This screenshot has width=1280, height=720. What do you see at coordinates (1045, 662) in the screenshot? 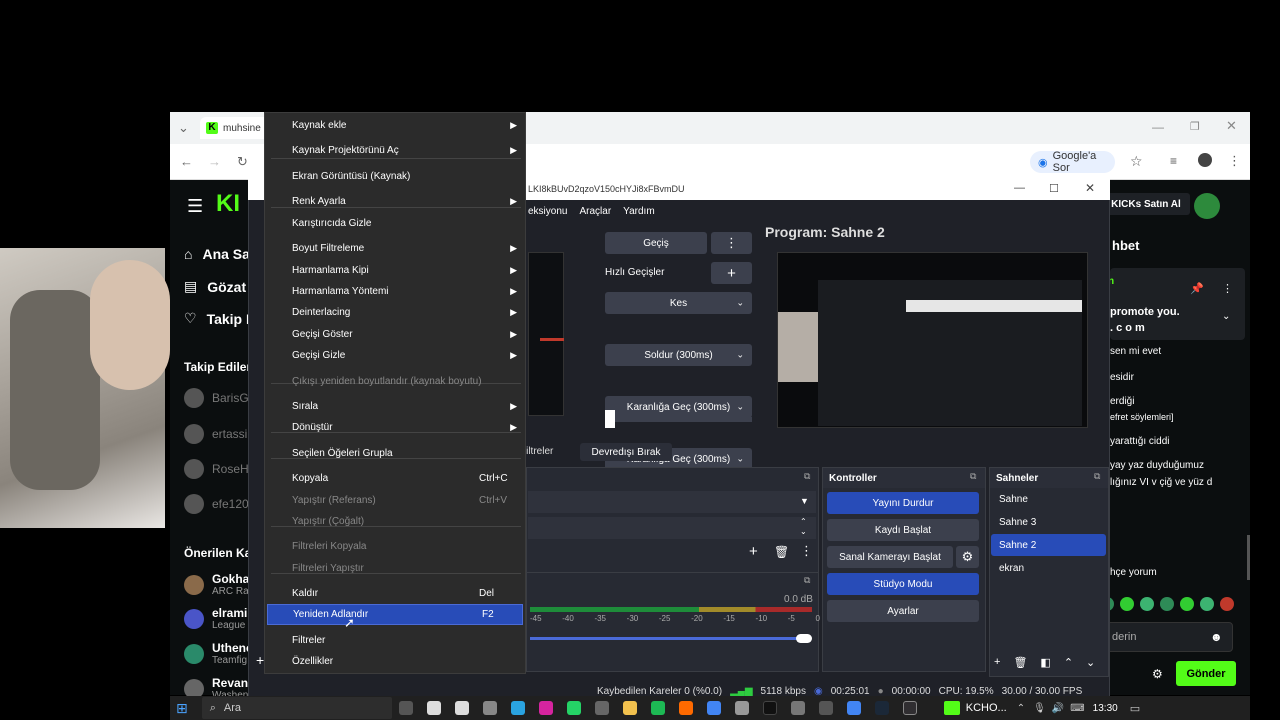
I see `scene-filter-icon: ◧` at bounding box center [1045, 662].